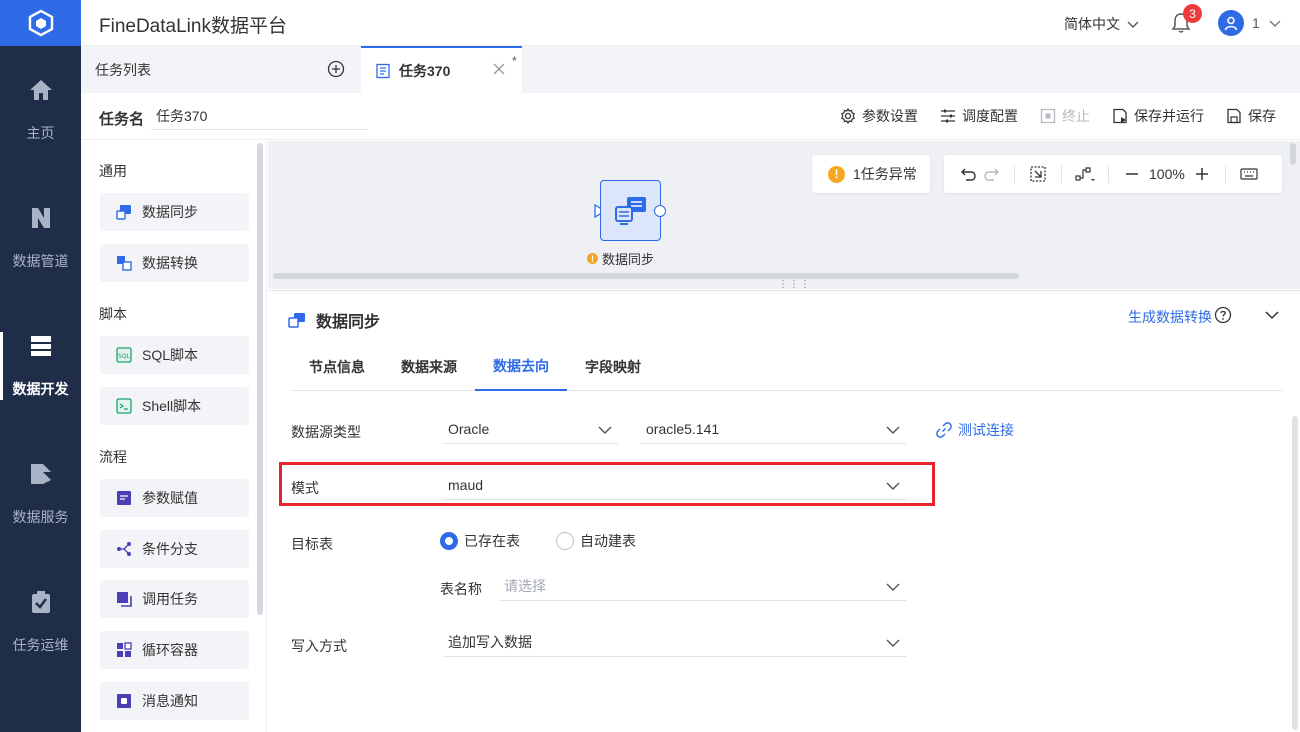 The image size is (1300, 732). Describe the element at coordinates (979, 116) in the screenshot. I see `schedule-config-button: 调度配置` at that location.